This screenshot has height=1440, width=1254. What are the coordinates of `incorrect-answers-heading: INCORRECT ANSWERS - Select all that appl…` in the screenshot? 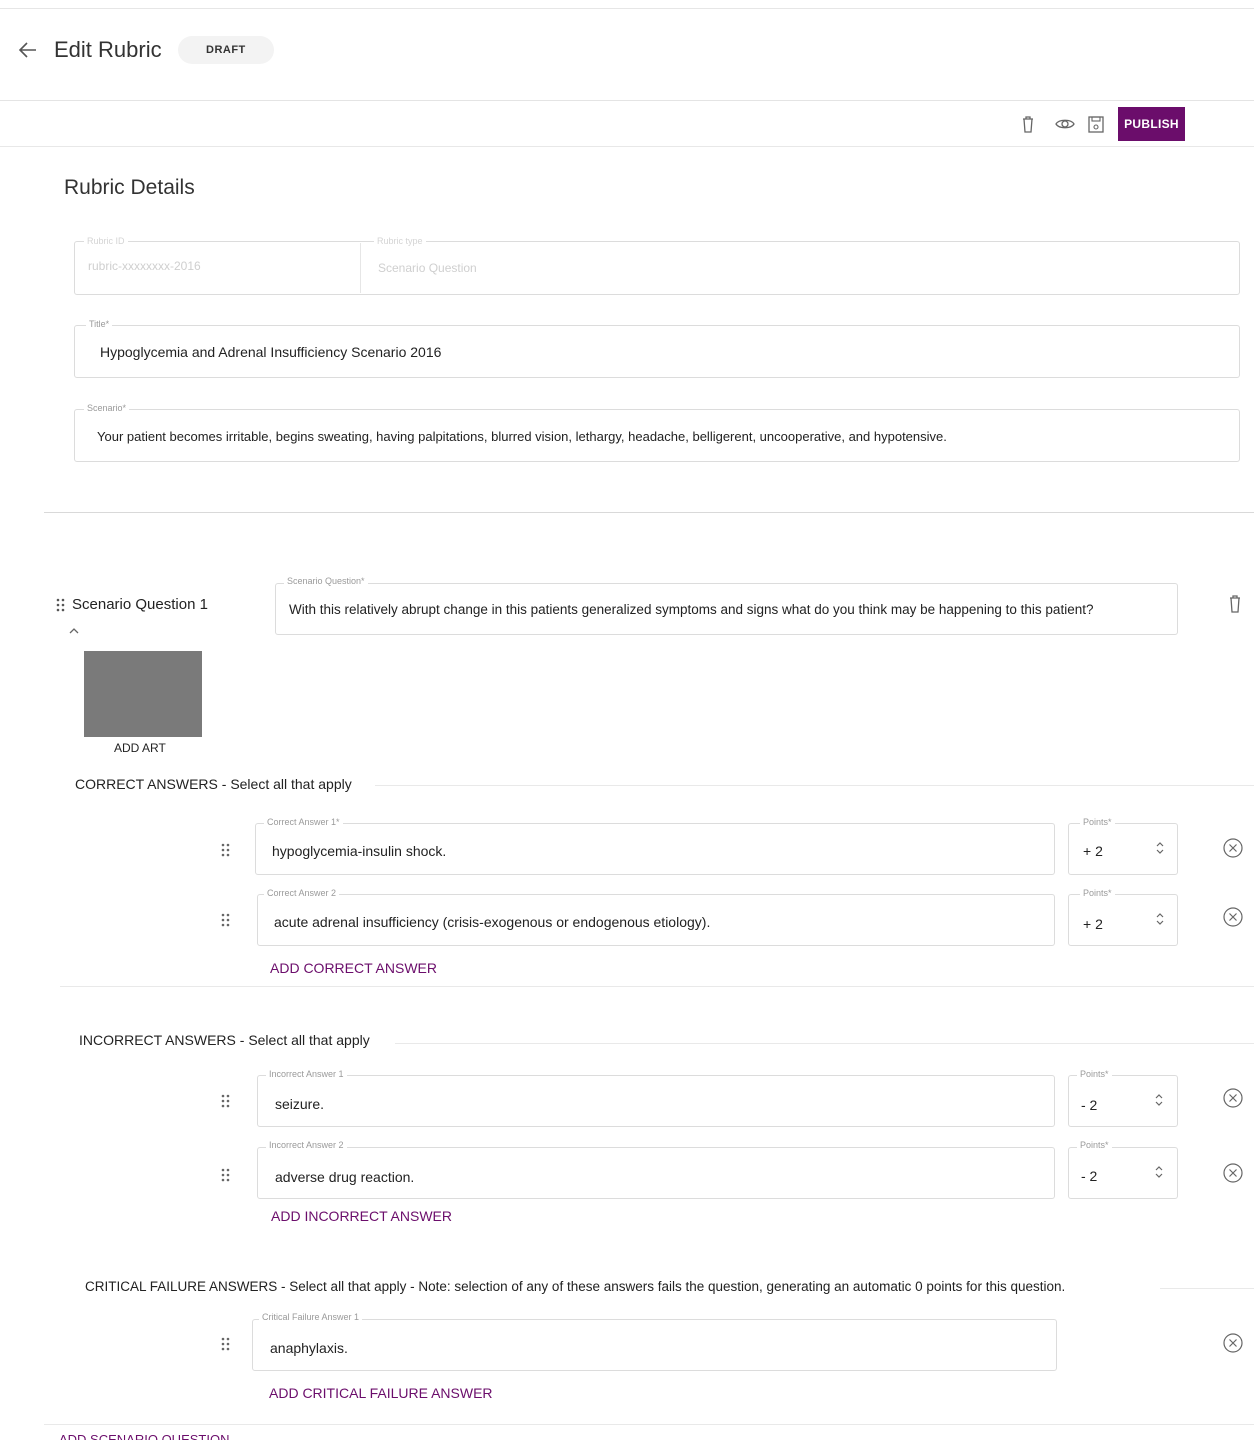 It's located at (224, 1040).